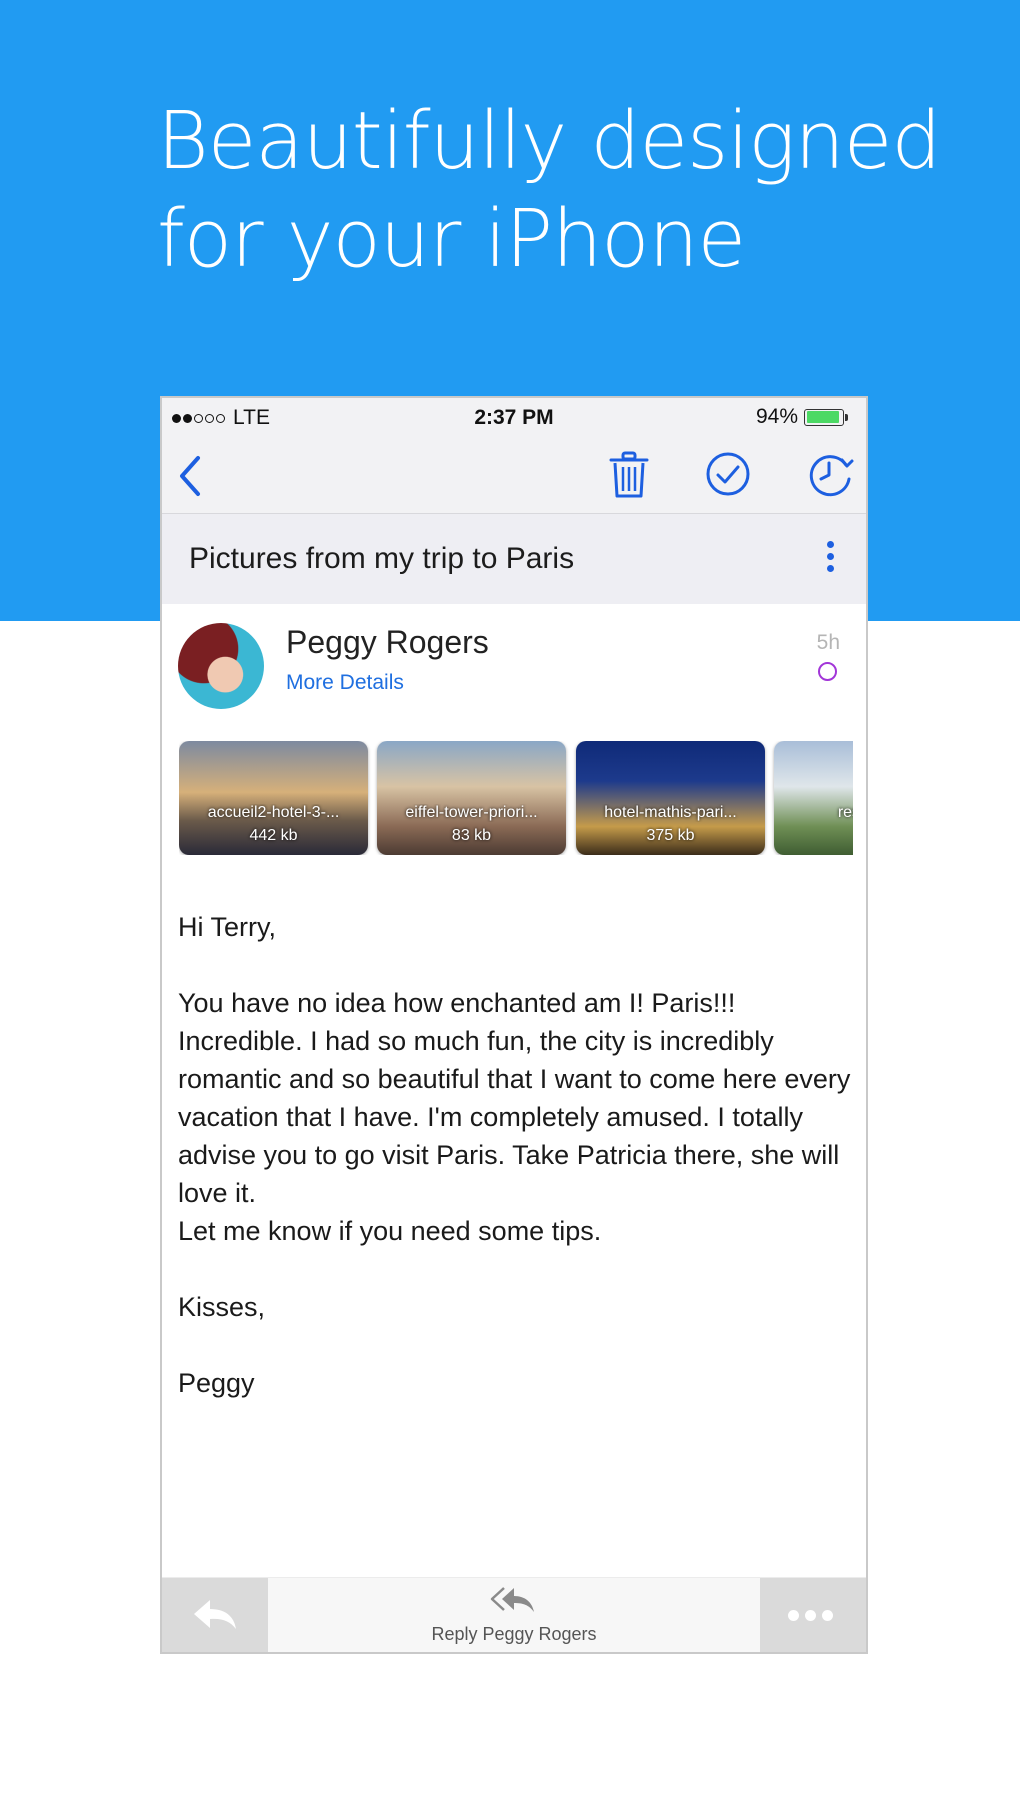  What do you see at coordinates (801, 417) in the screenshot?
I see `battery-indicator: 94%` at bounding box center [801, 417].